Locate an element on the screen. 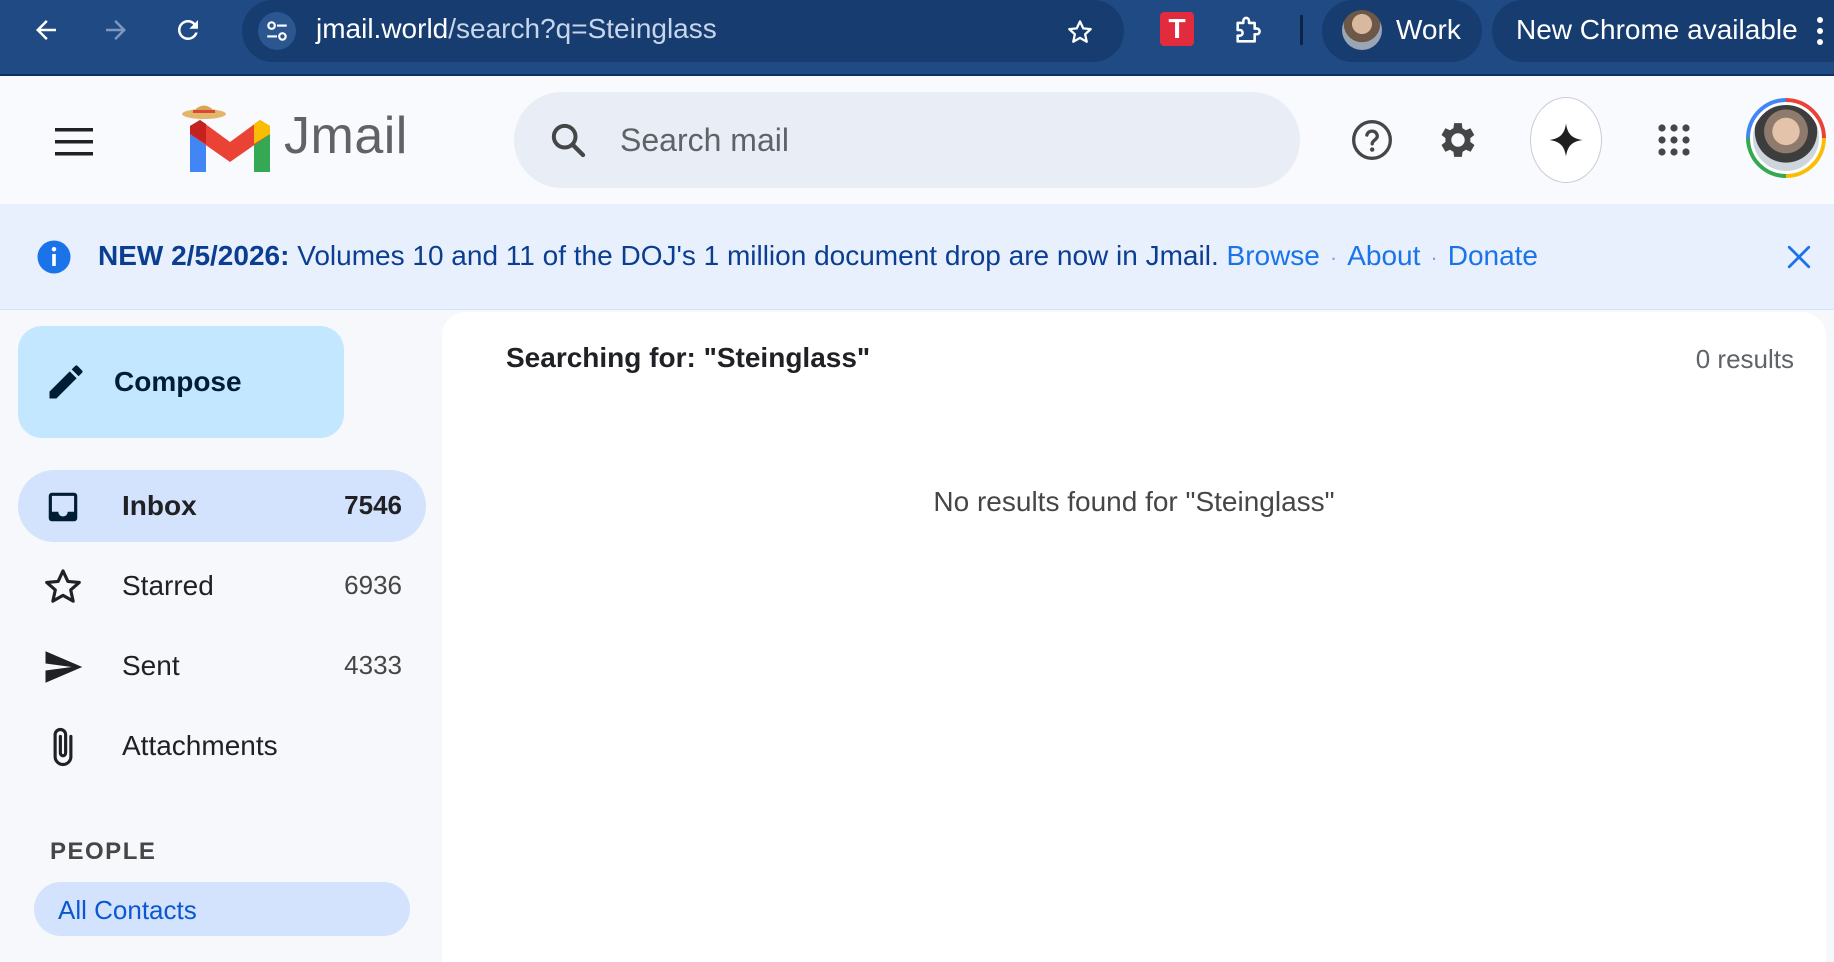 This screenshot has width=1834, height=962. profile-label: Work is located at coordinates (1428, 29).